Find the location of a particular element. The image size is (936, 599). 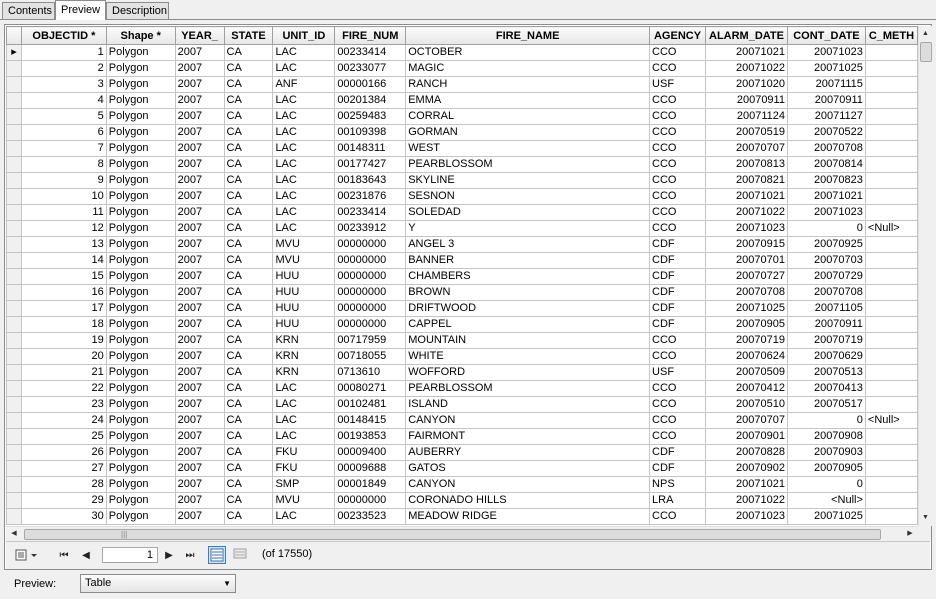

table-cell: 20070509 is located at coordinates (746, 372).